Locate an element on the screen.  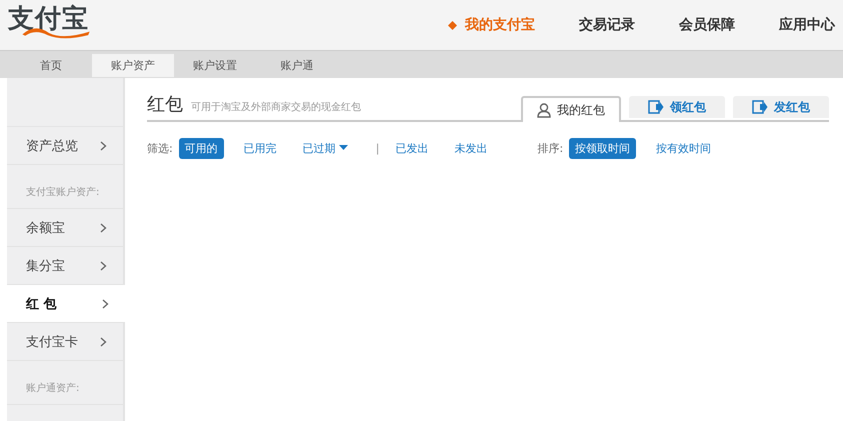
sidebar-heading: 支付宝账户资产: is located at coordinates (63, 192).